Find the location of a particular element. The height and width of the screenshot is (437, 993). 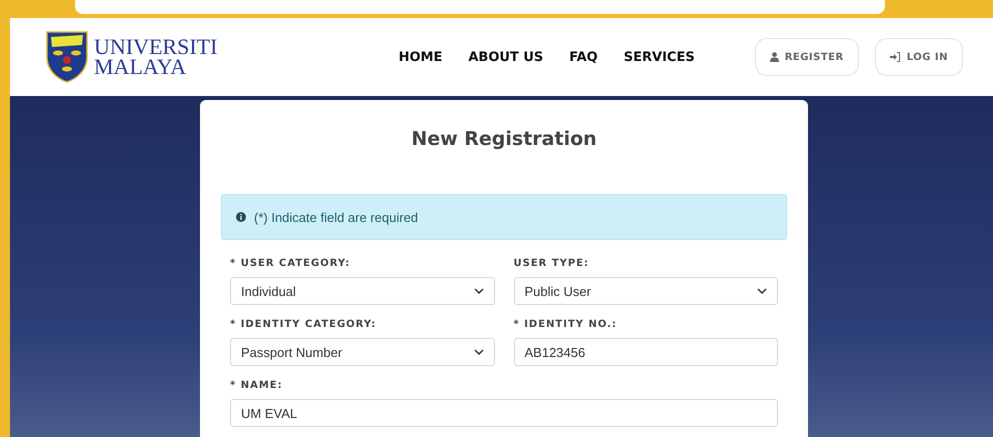

dropdown-field: Individual is located at coordinates (362, 291).